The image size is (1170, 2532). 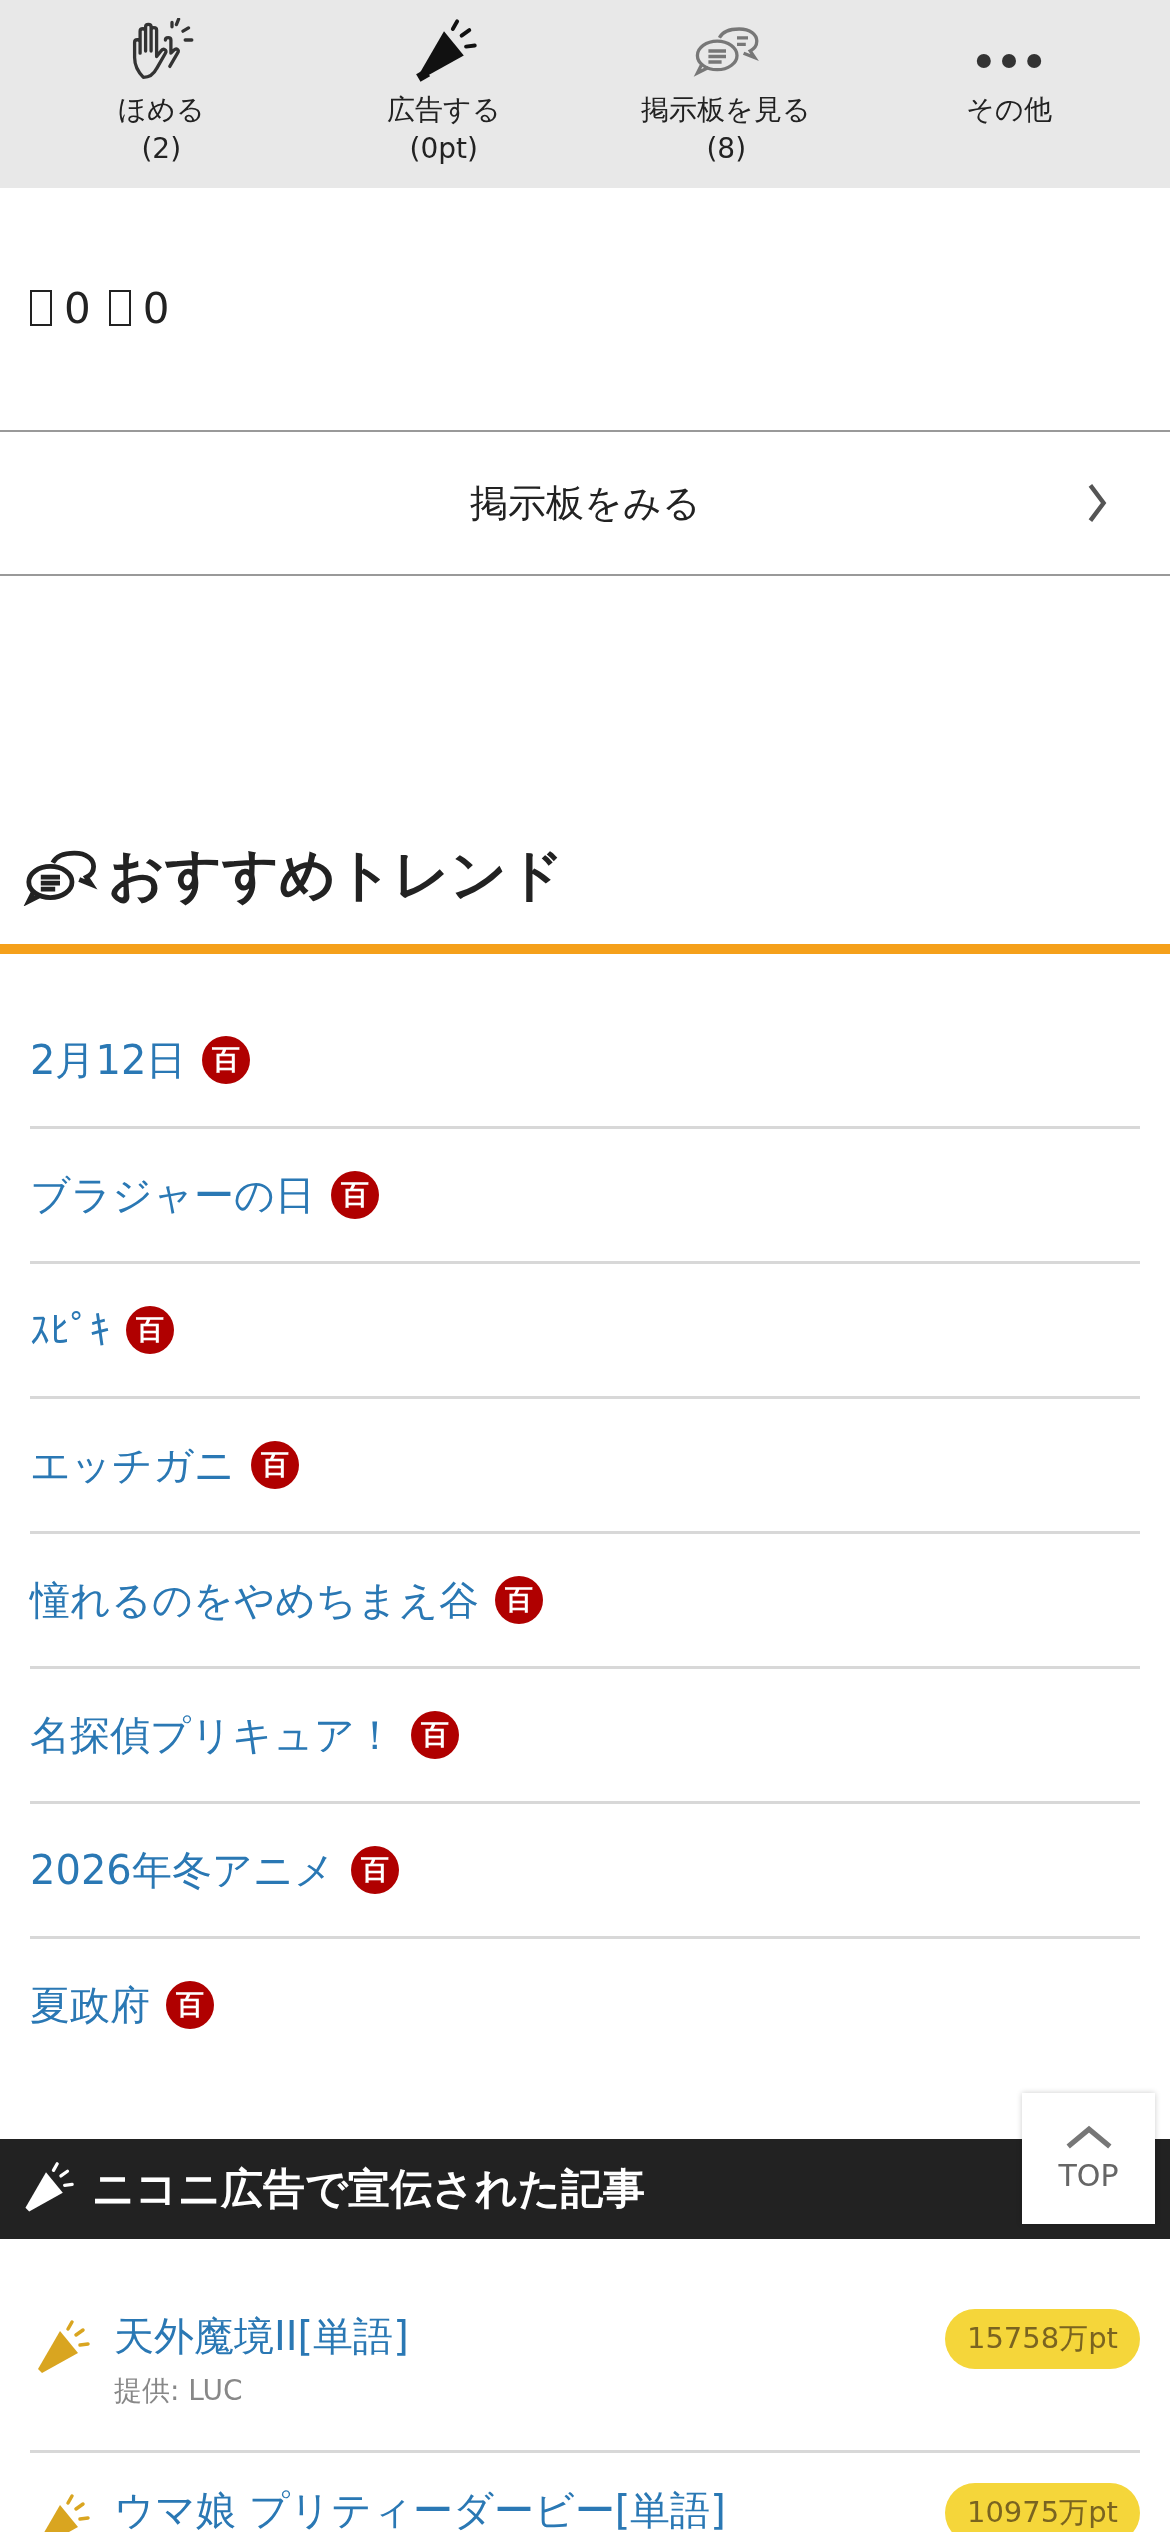 What do you see at coordinates (1008, 94) in the screenshot?
I see `action-button: その他` at bounding box center [1008, 94].